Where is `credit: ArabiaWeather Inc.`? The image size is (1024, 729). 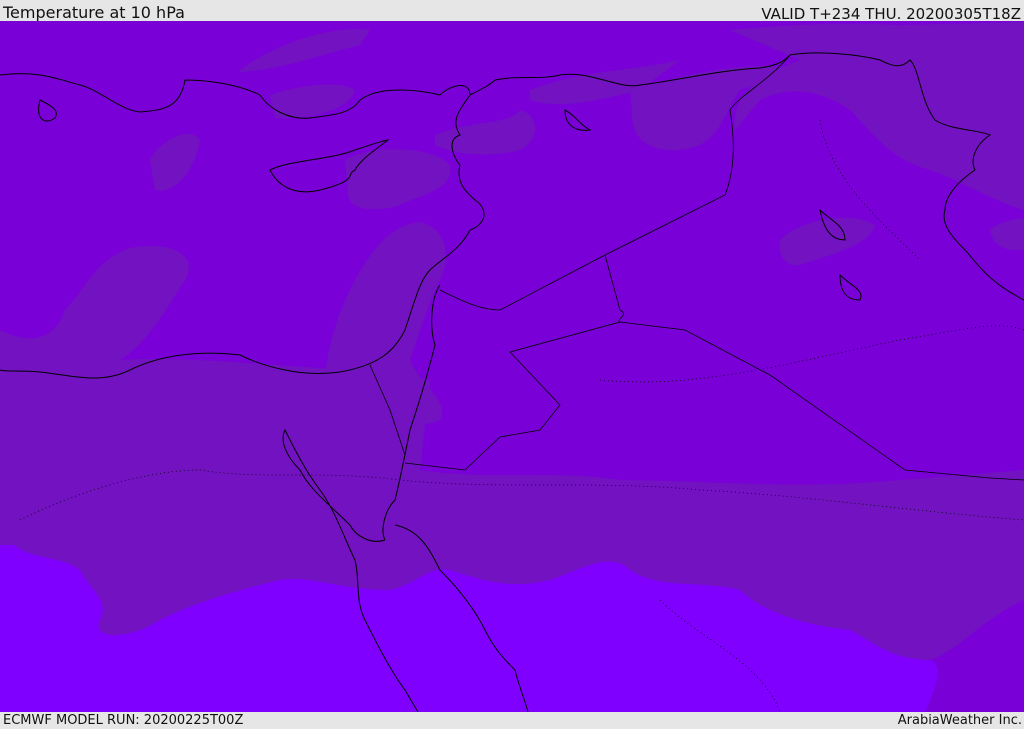
credit: ArabiaWeather Inc. is located at coordinates (959, 720).